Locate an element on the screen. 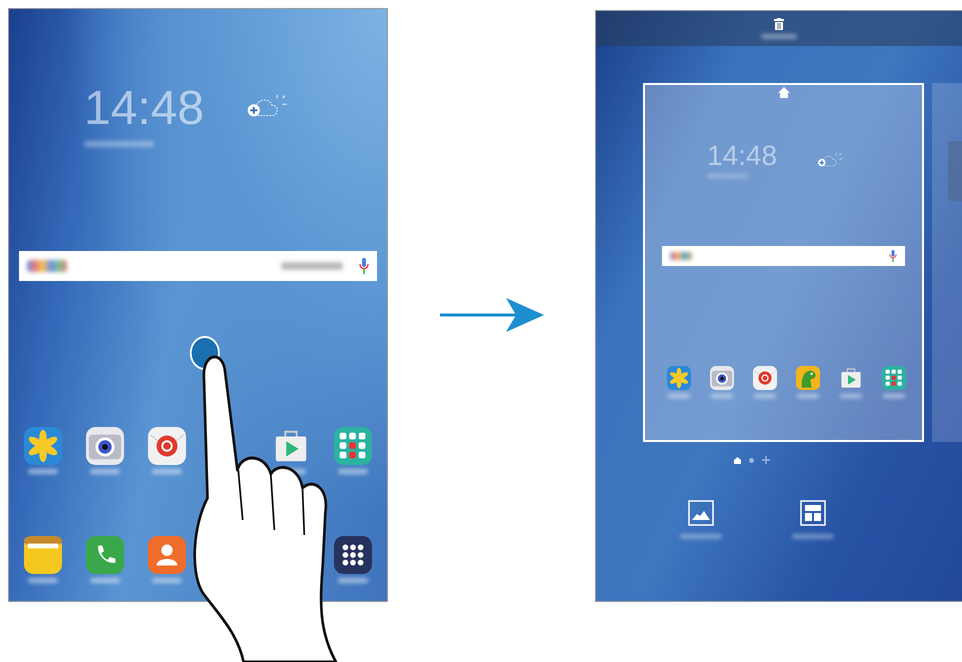 This screenshot has height=662, width=962. add-page-icon is located at coordinates (766, 460).